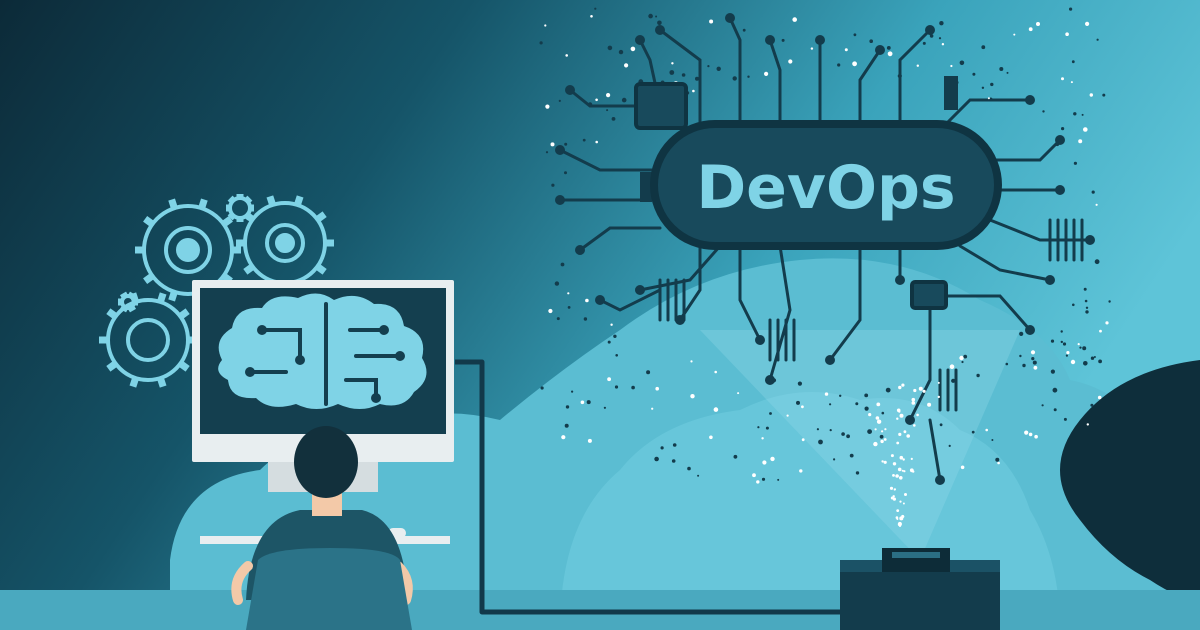 This screenshot has height=630, width=1200. Describe the element at coordinates (929, 295) in the screenshot. I see `chip-icon-bottom` at that location.